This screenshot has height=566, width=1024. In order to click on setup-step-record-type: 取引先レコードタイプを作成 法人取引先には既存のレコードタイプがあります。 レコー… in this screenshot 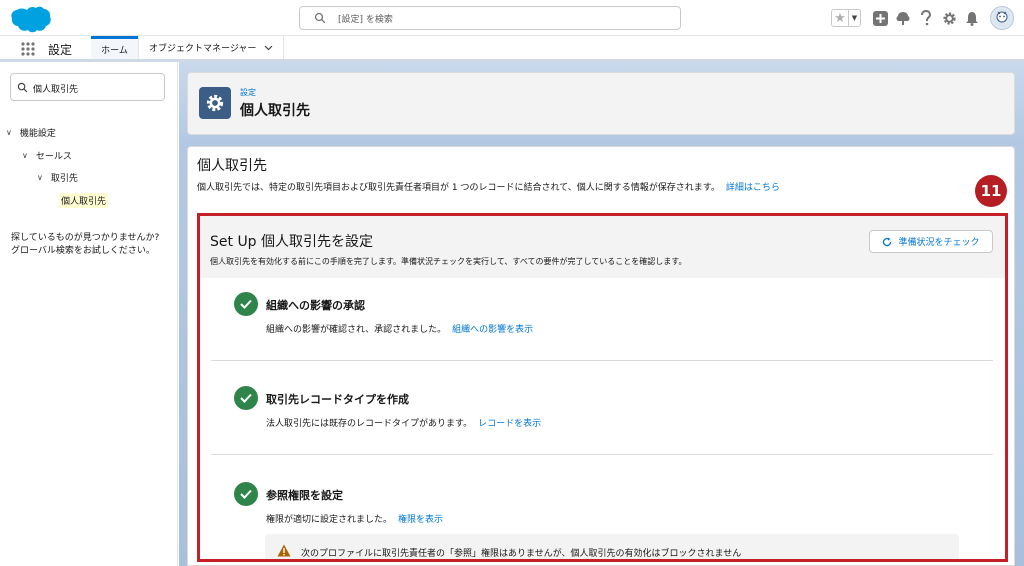, I will do `click(602, 419)`.